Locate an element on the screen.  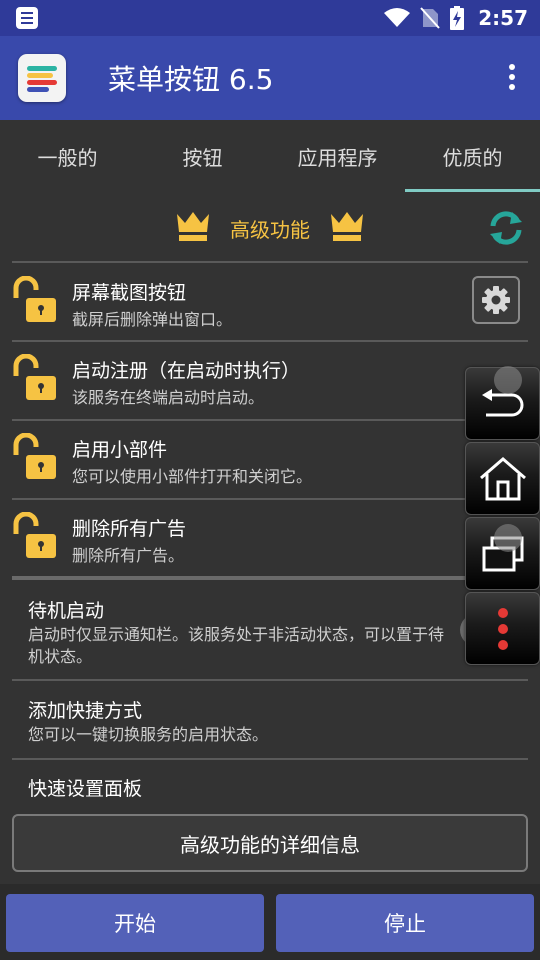
premium-item-subtitle: 您可以使用小部件打开和关闭它。 is located at coordinates (192, 476).